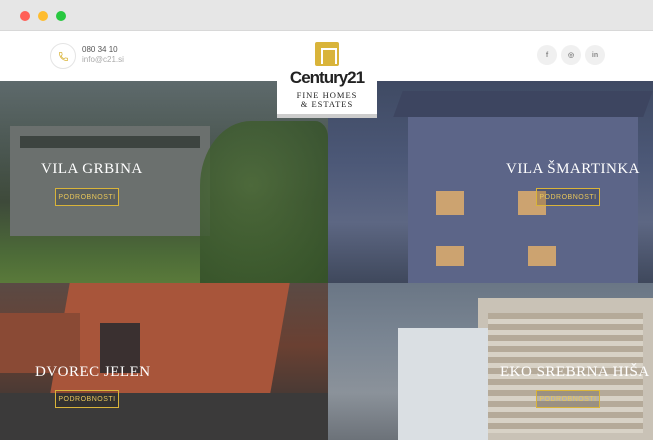  Describe the element at coordinates (595, 55) in the screenshot. I see `linkedin-icon: in` at that location.